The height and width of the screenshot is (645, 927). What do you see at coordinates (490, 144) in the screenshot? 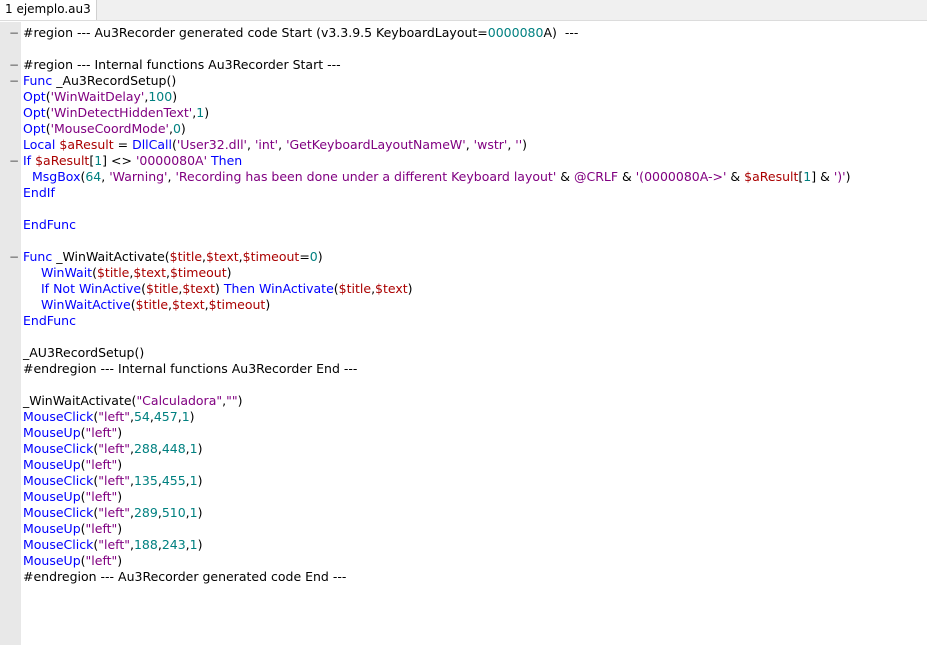
I see `code-token: 'wstr'` at bounding box center [490, 144].